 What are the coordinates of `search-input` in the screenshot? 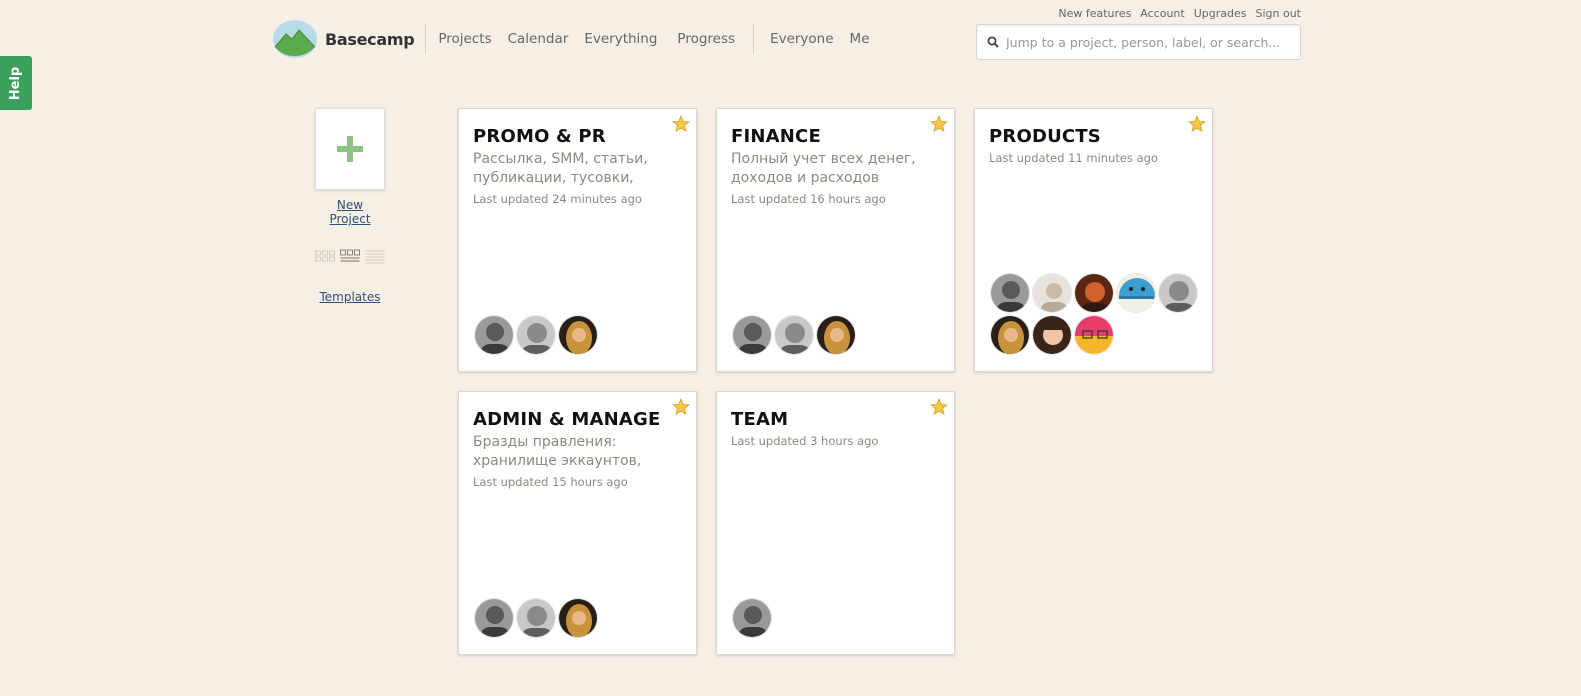 It's located at (1149, 42).